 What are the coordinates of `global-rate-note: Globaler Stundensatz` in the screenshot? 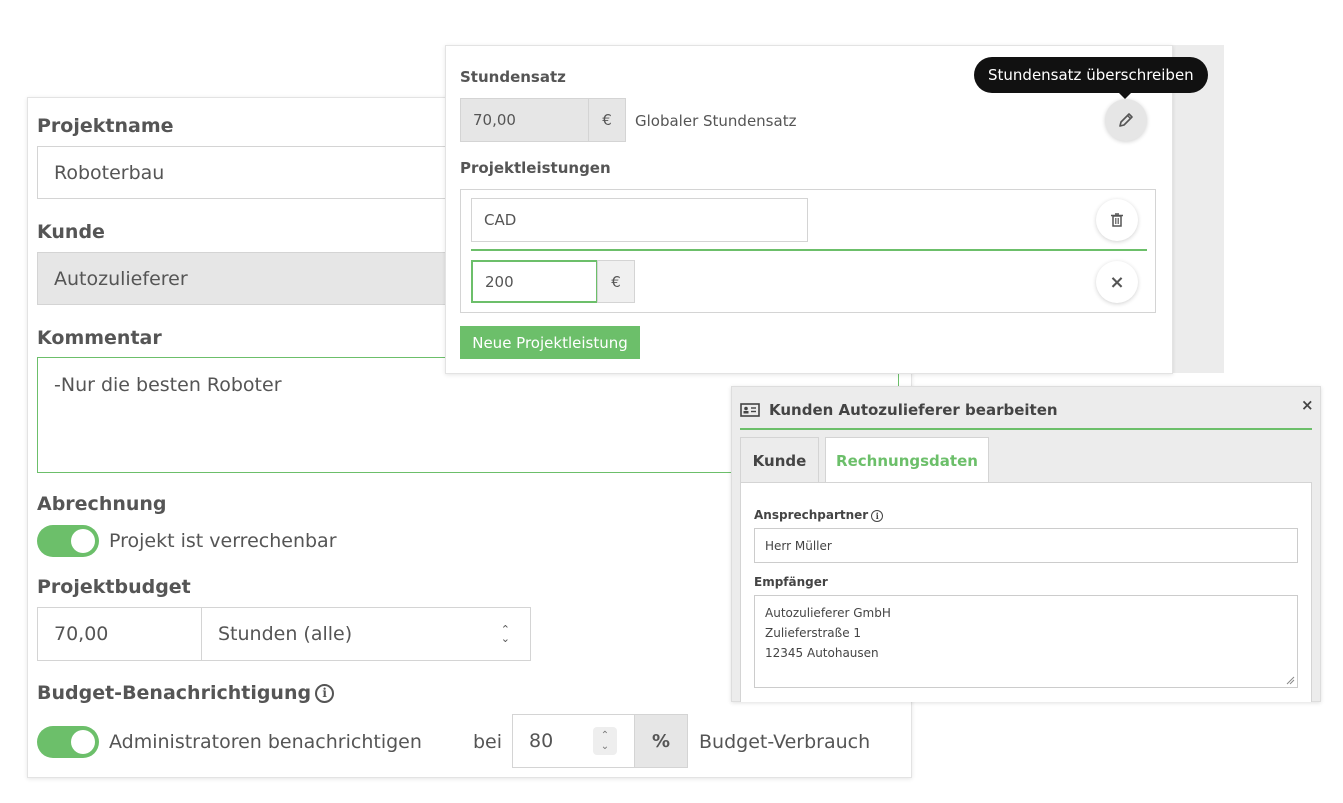 It's located at (716, 121).